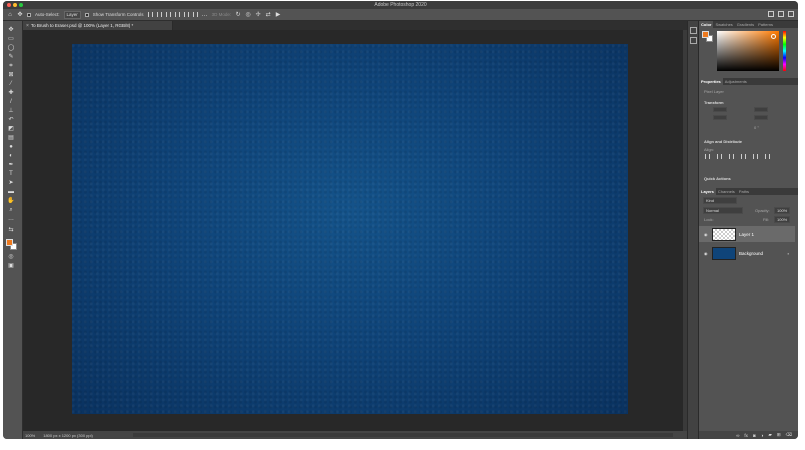 Image resolution: width=805 pixels, height=450 pixels. Describe the element at coordinates (11, 201) in the screenshot. I see `hand-tool-icon: ✋` at that location.